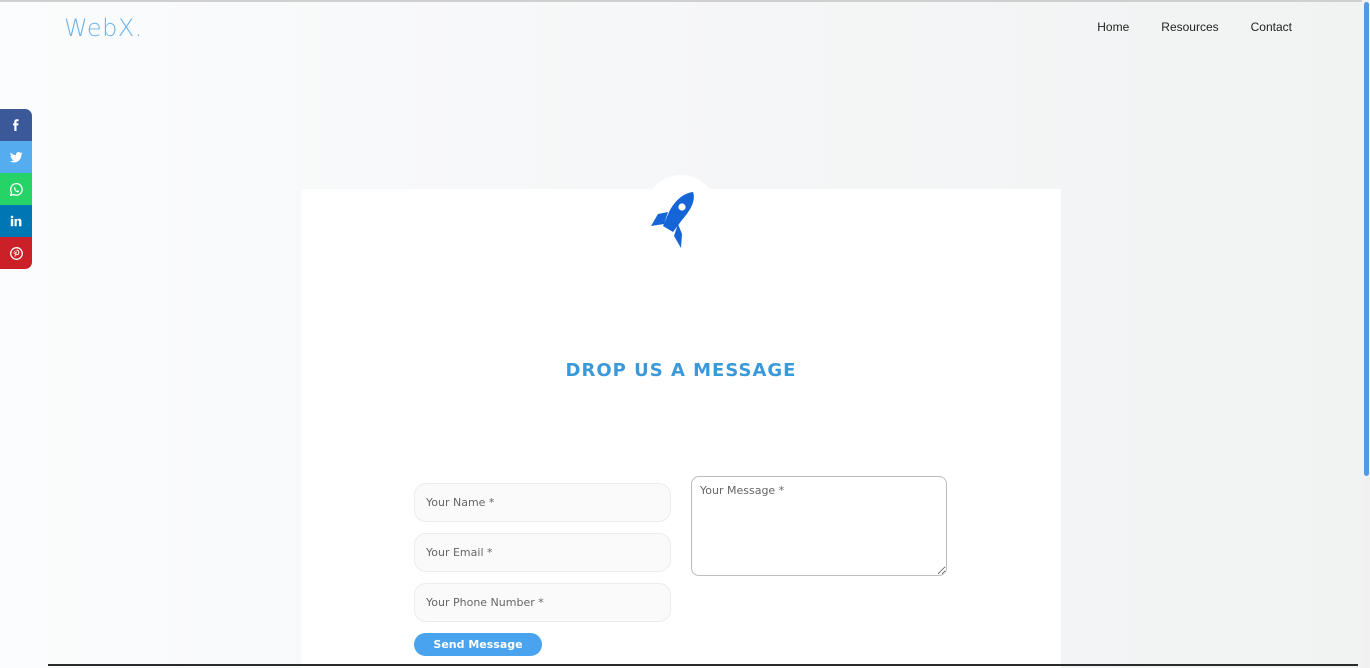 Image resolution: width=1370 pixels, height=668 pixels. What do you see at coordinates (16, 253) in the screenshot?
I see `pinterest-icon` at bounding box center [16, 253].